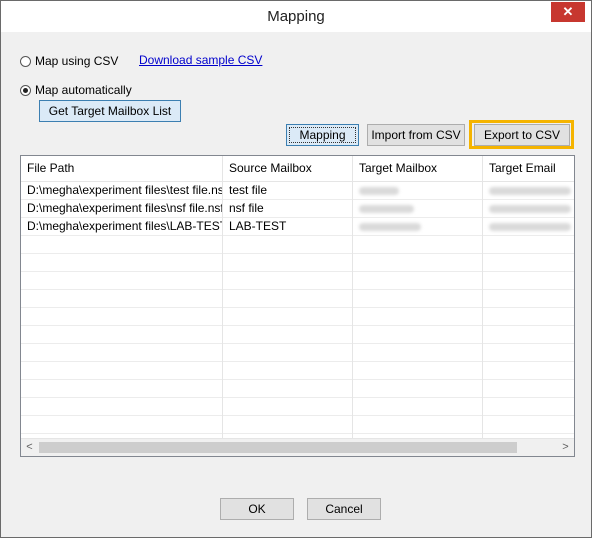 The image size is (592, 538). Describe the element at coordinates (83, 90) in the screenshot. I see `map-automatically-label: Map automatically` at that location.